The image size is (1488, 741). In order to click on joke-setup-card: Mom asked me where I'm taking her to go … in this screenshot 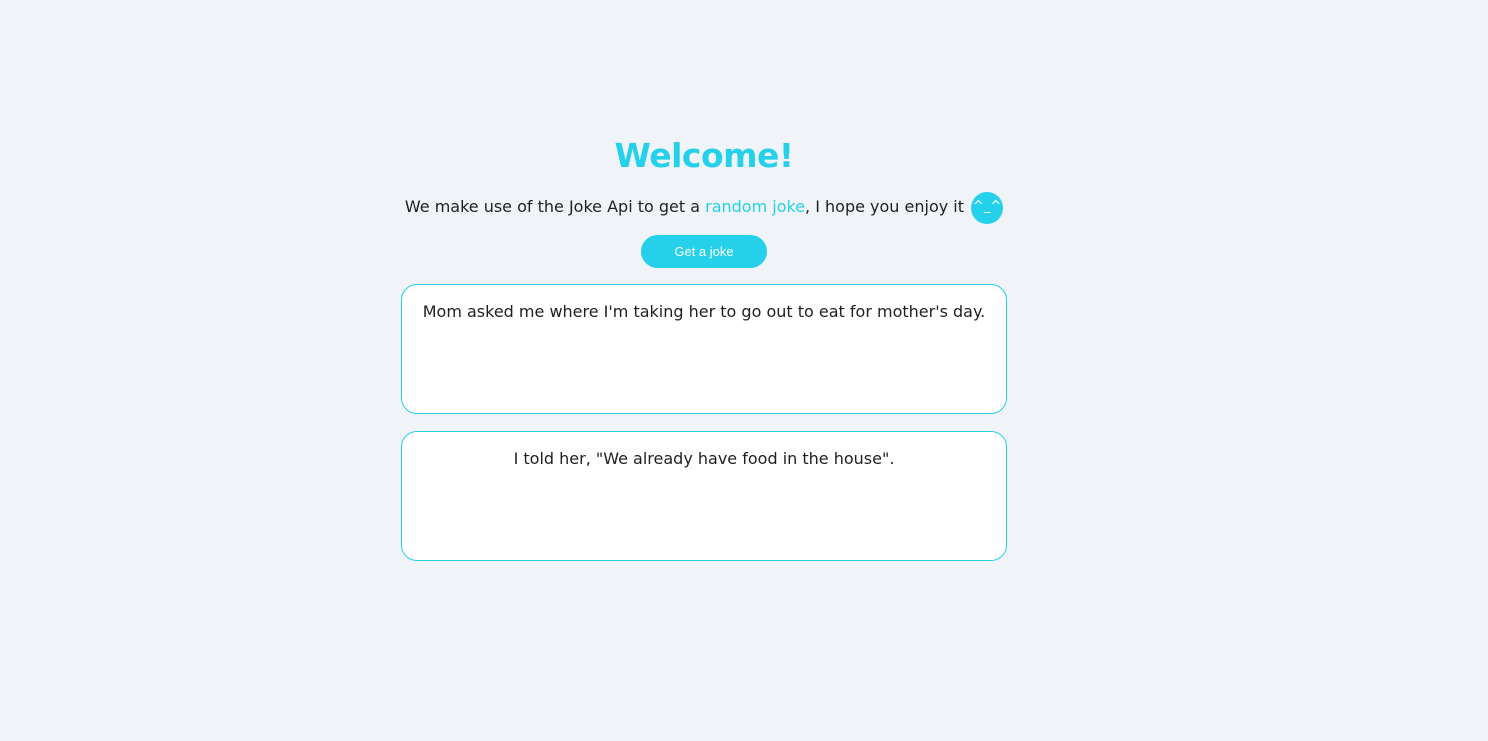, I will do `click(704, 349)`.